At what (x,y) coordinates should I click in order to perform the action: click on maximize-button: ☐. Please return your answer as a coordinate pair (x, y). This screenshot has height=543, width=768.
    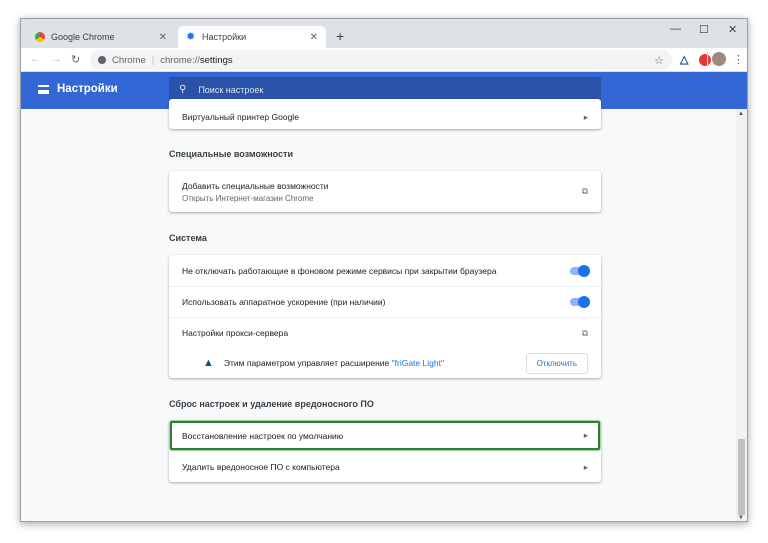
    Looking at the image, I should click on (704, 29).